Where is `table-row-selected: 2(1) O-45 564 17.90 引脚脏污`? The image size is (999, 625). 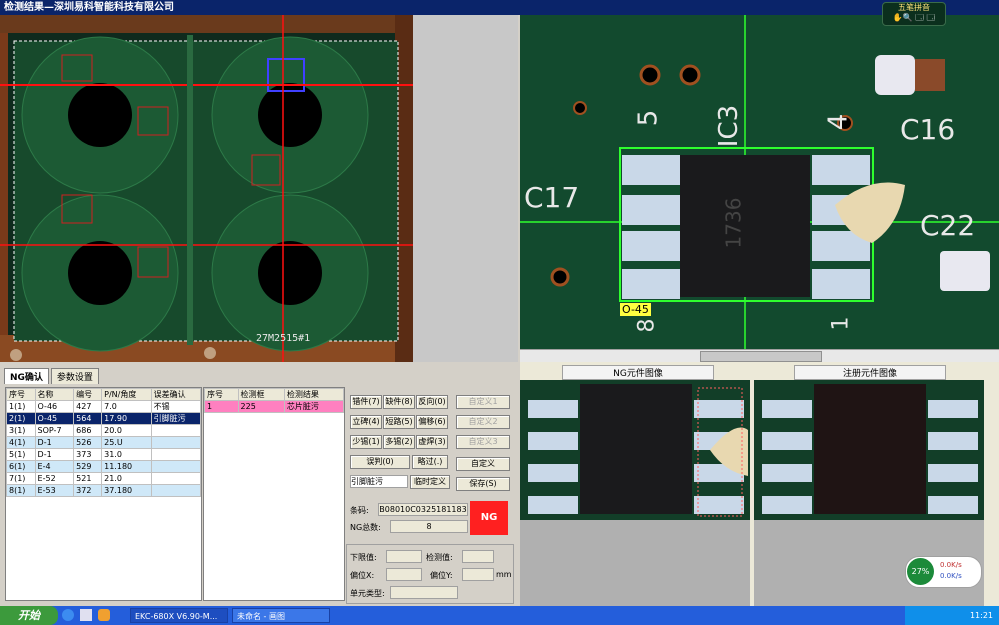 table-row-selected: 2(1) O-45 564 17.90 引脚脏污 is located at coordinates (104, 418).